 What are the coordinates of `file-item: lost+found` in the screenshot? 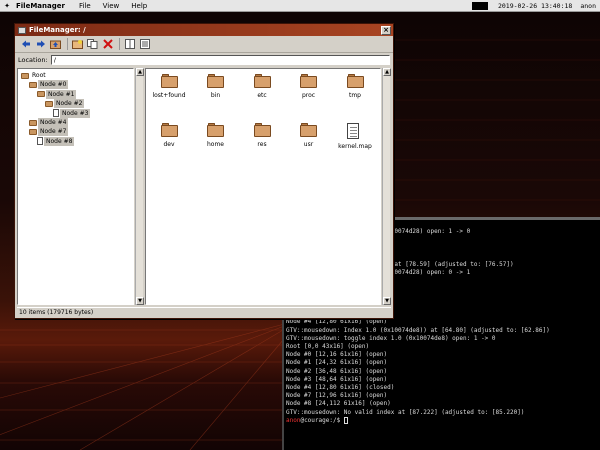 It's located at (169, 86).